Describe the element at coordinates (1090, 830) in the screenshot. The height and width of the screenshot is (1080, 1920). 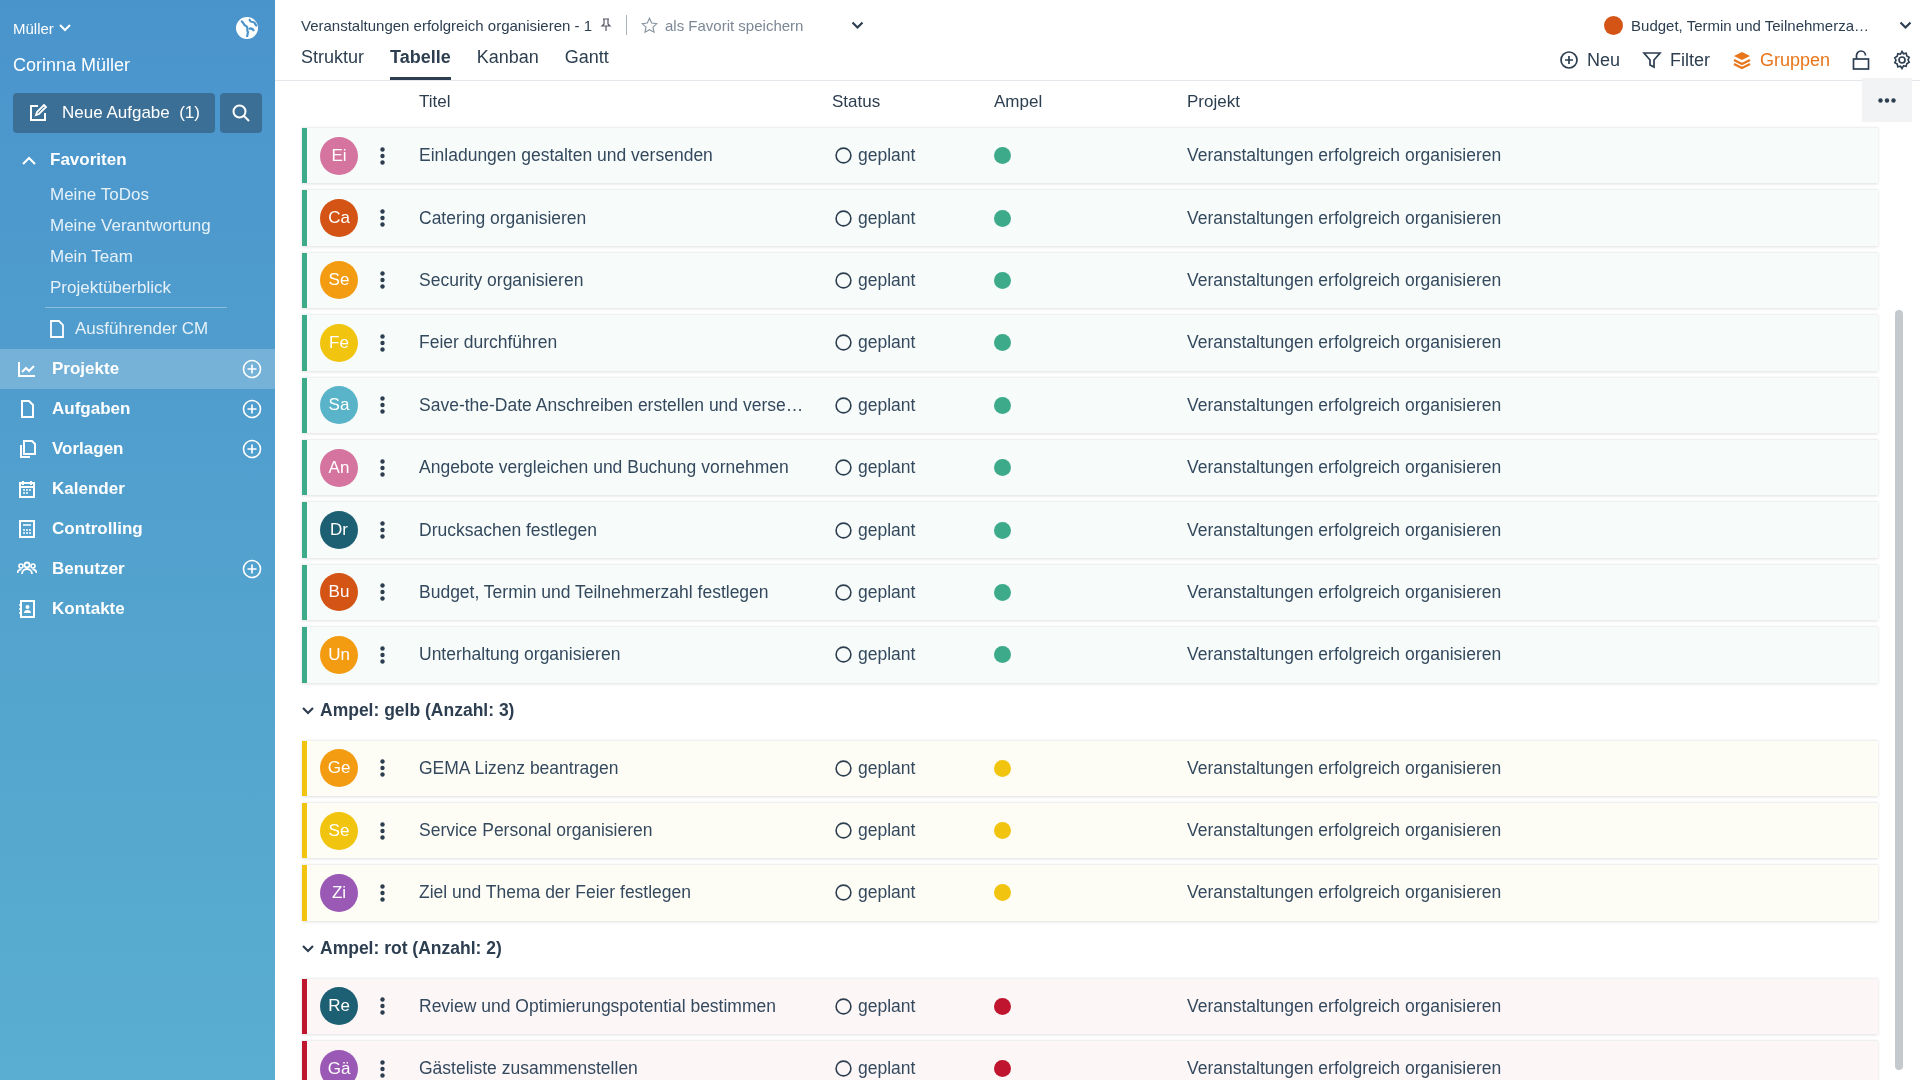
I see `task-row: Se Service Personal organisieren geplant Veranstaltungen erfolgreich organisieren` at that location.